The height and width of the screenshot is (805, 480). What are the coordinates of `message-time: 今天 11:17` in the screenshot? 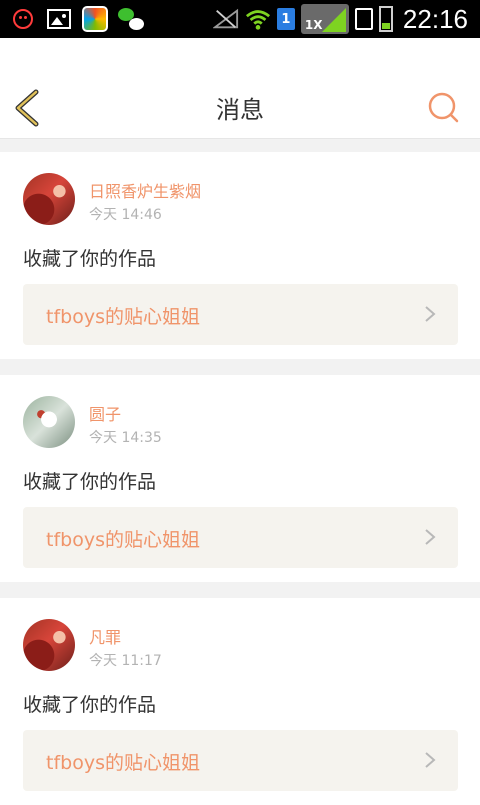 It's located at (125, 661).